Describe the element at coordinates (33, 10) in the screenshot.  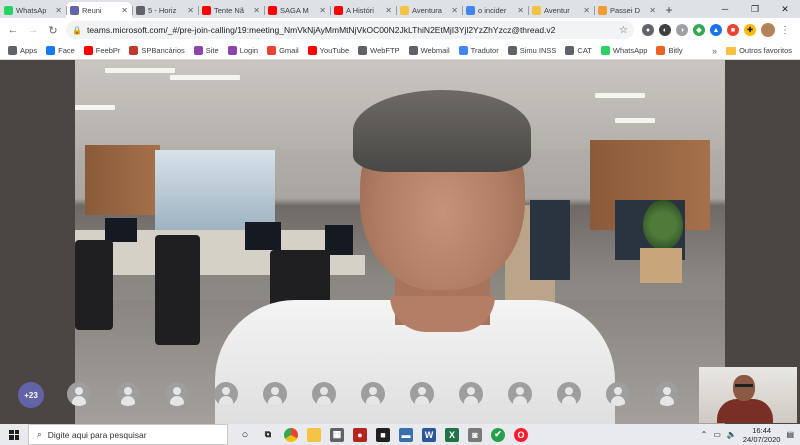
I see `browser-tab: WhatsAp ✕` at that location.